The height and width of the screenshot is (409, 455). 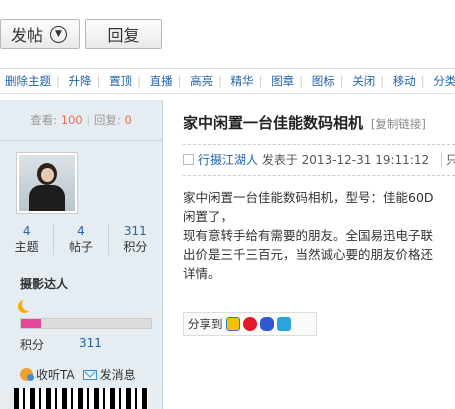 I want to click on reply-button: 回复, so click(x=123, y=34).